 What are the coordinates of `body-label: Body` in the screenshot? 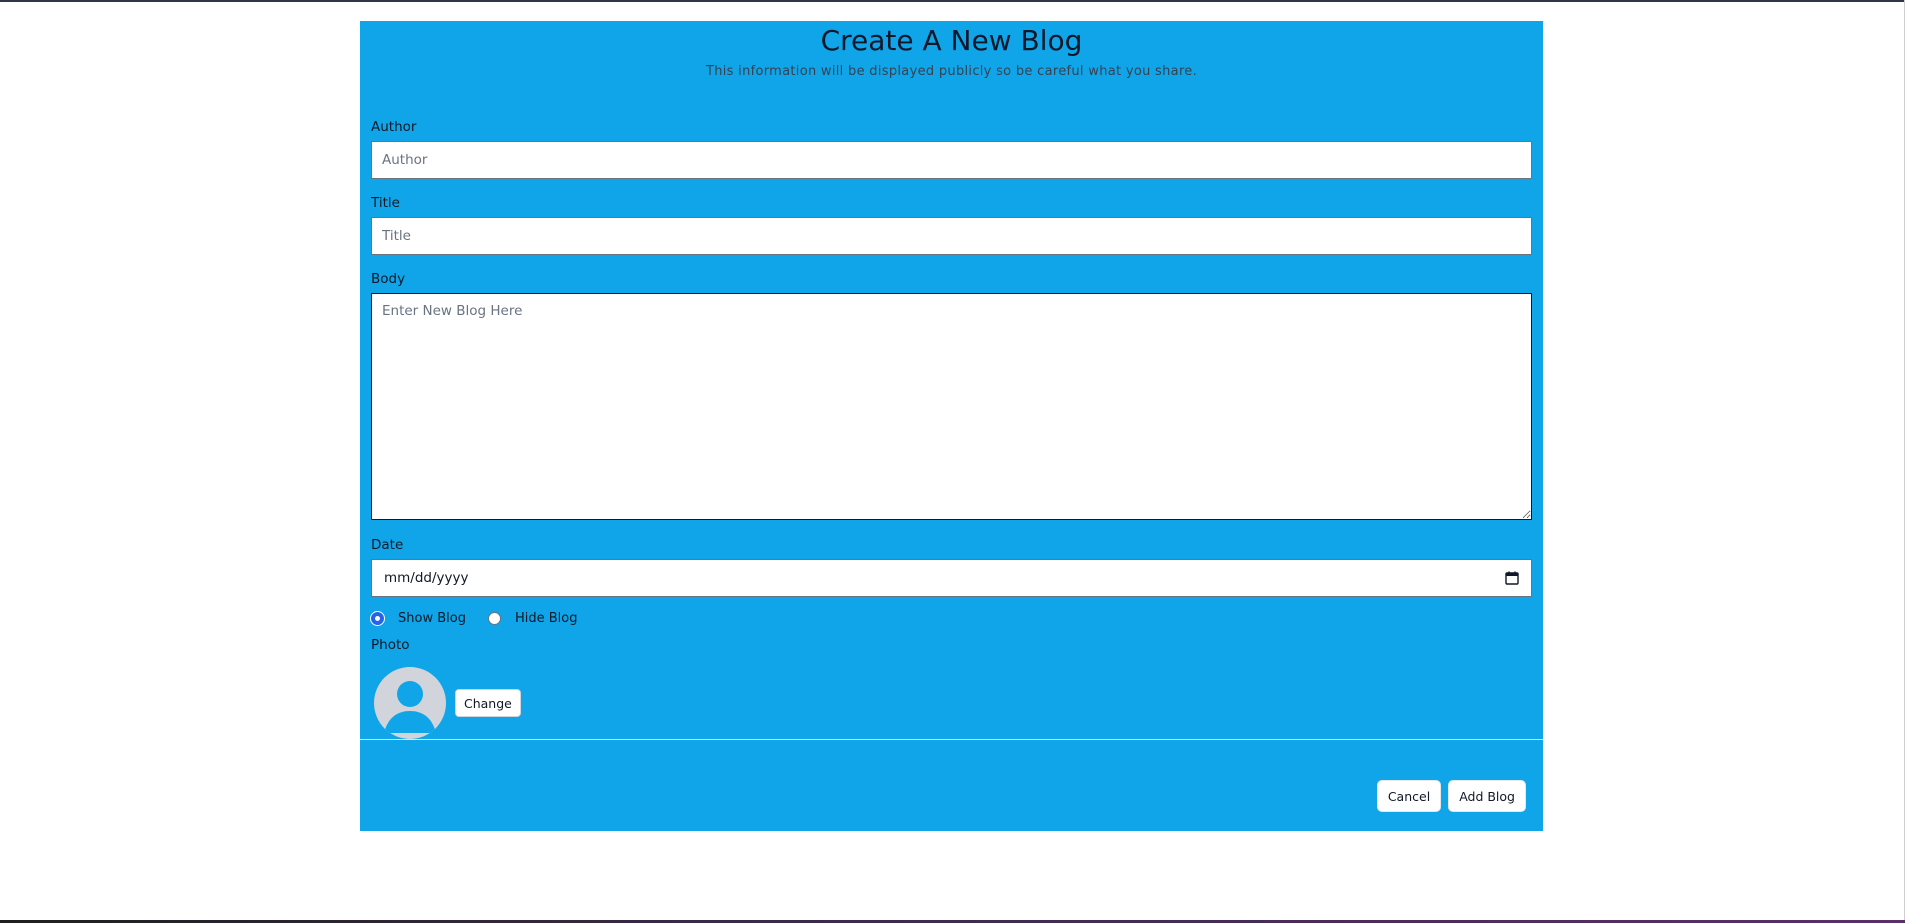 It's located at (388, 279).